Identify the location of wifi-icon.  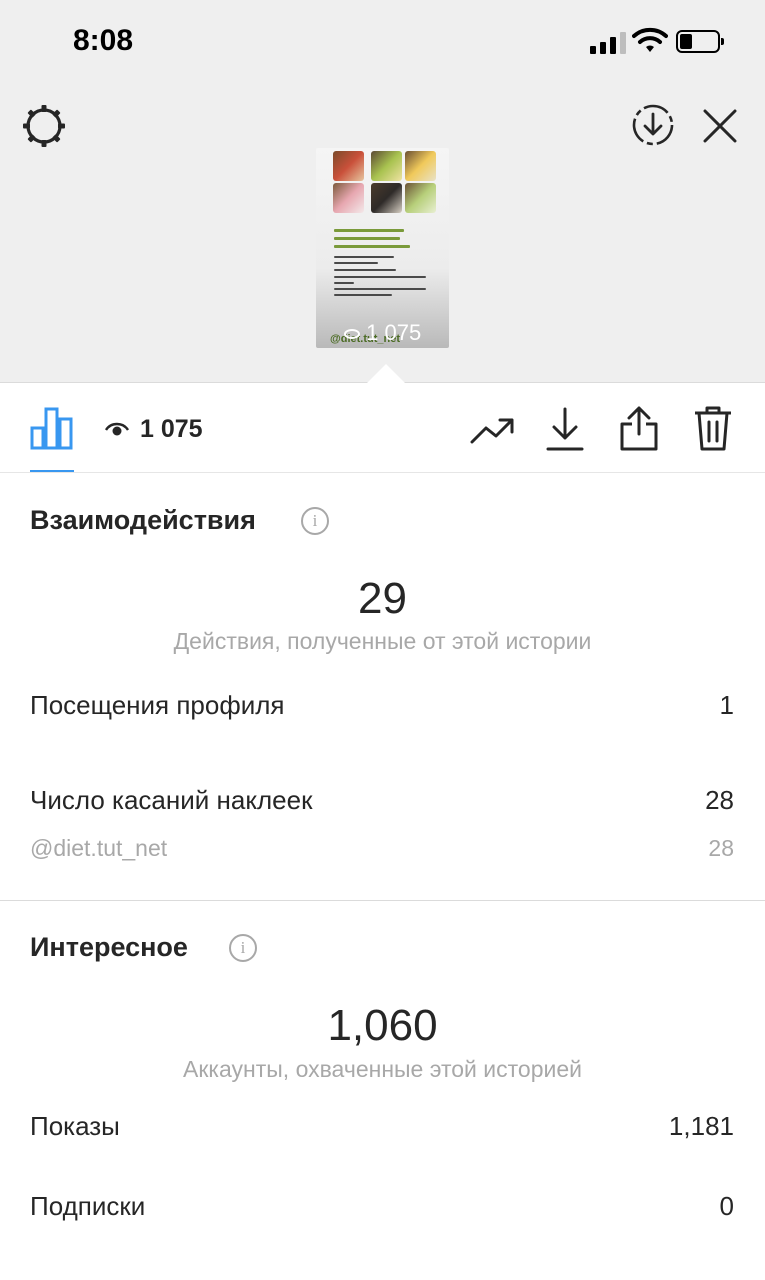
(650, 42).